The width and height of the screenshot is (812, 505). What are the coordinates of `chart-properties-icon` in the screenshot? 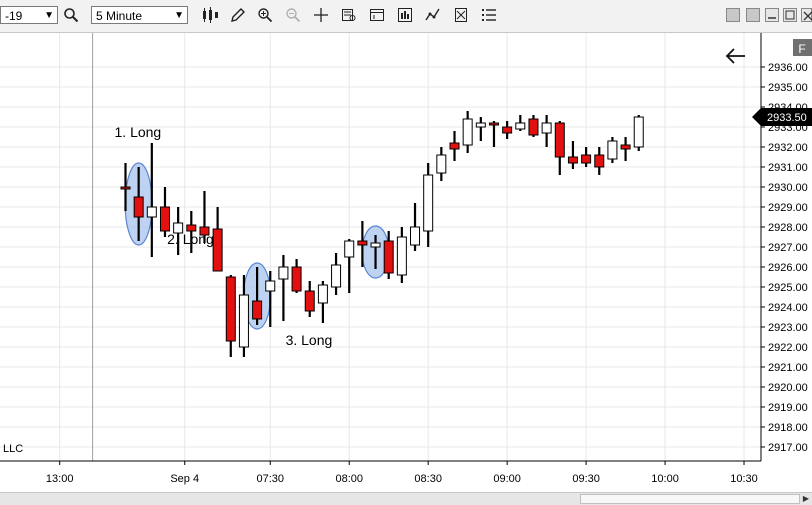 It's located at (377, 16).